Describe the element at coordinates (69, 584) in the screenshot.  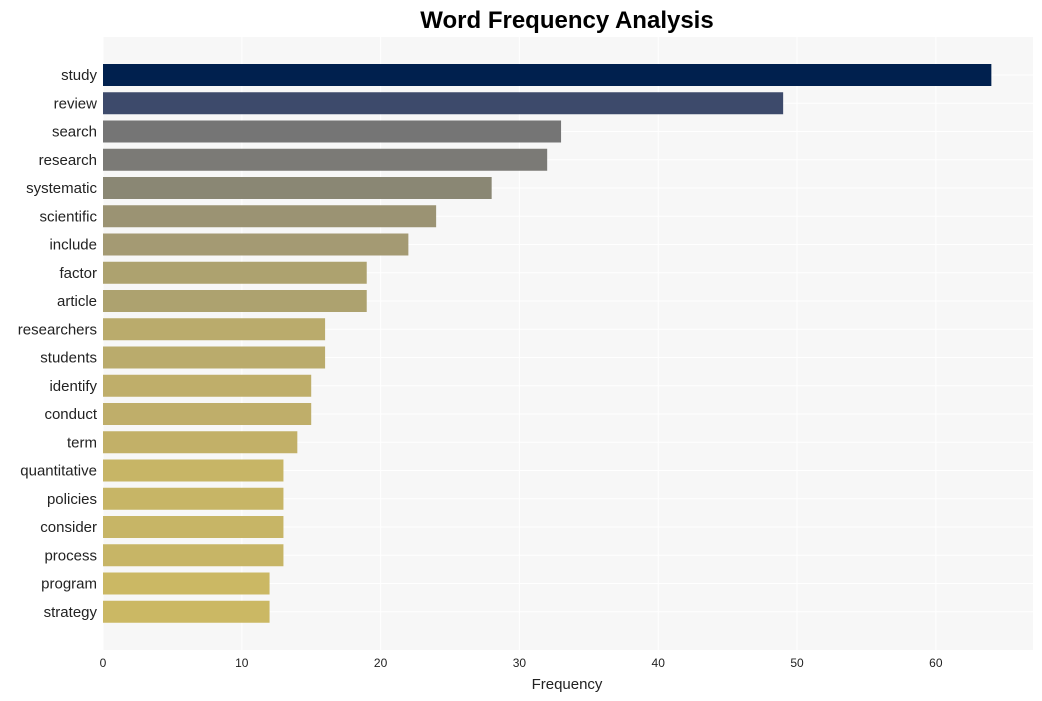
I see `y-tick-label: program` at that location.